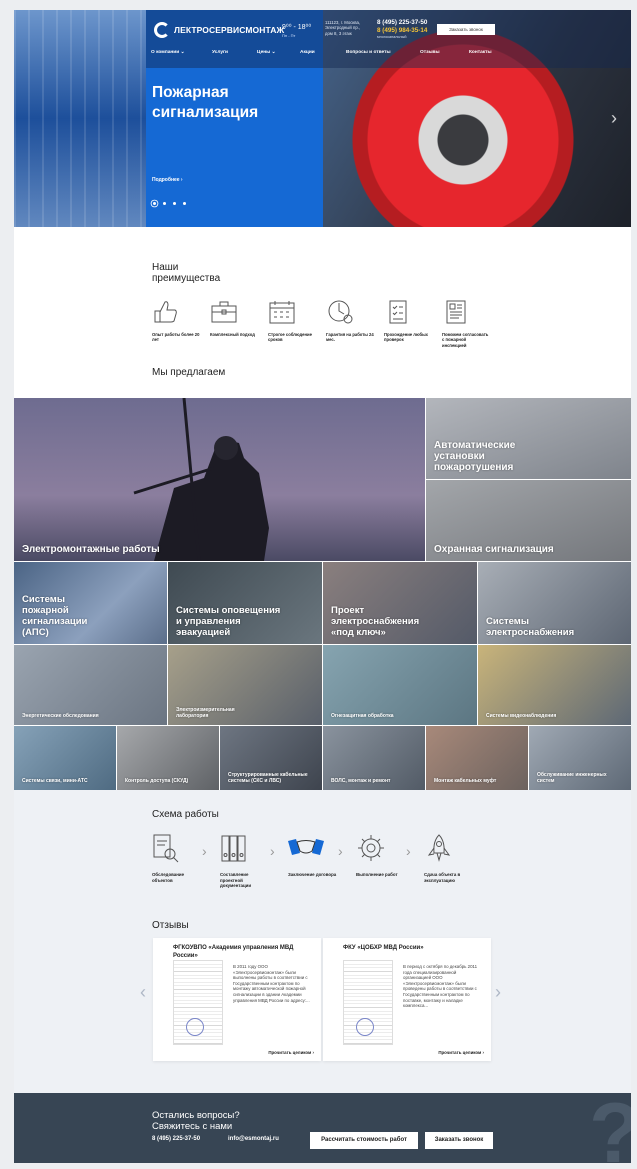 This screenshot has height=1169, width=637. What do you see at coordinates (554, 685) in the screenshot?
I see `service-tile-cctv: Системы видеонаблюдения` at bounding box center [554, 685].